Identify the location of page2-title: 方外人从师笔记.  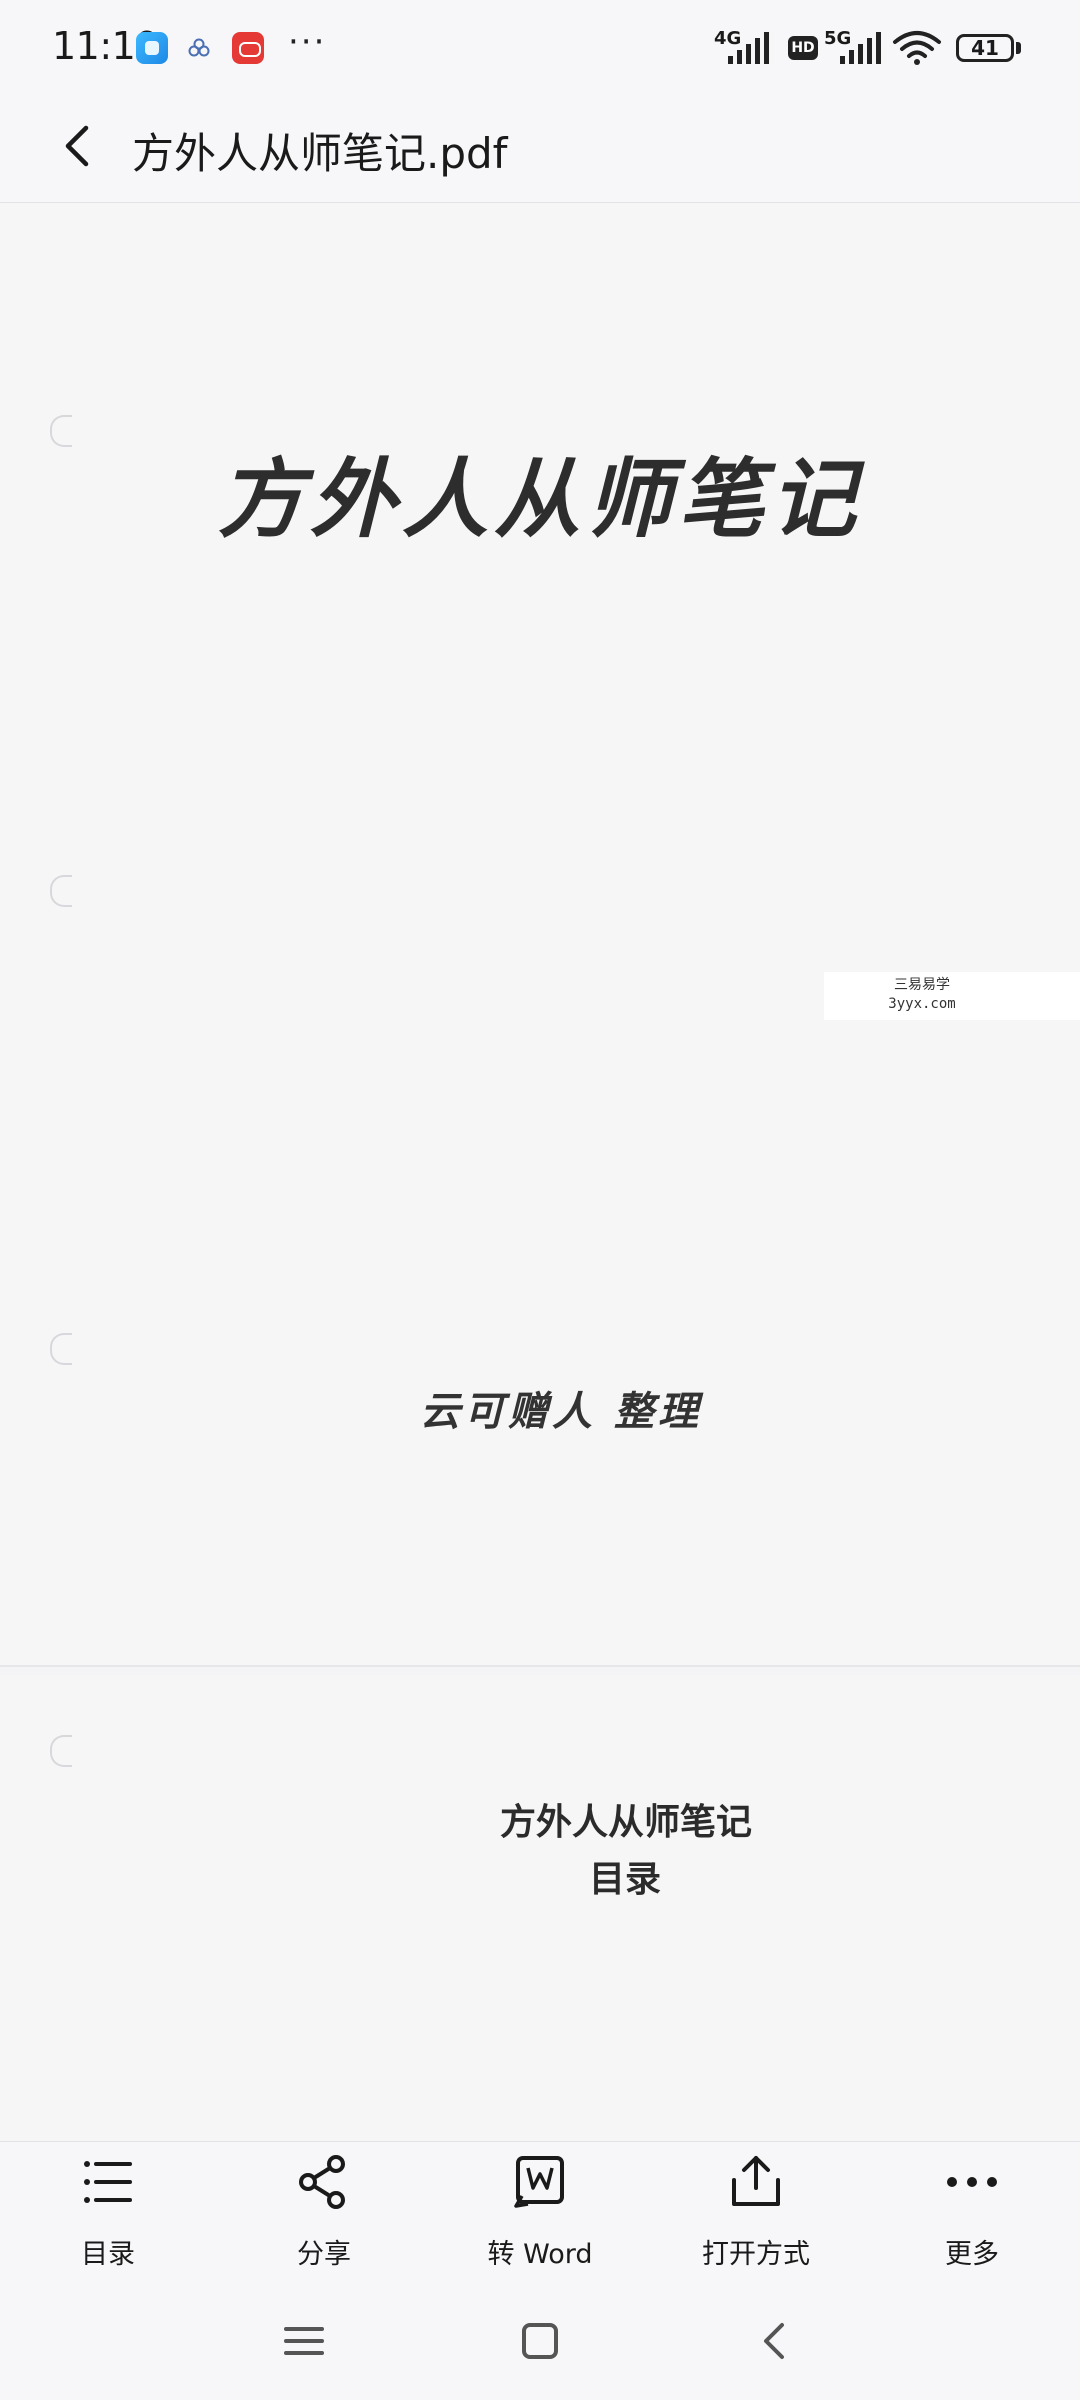
(625, 1822).